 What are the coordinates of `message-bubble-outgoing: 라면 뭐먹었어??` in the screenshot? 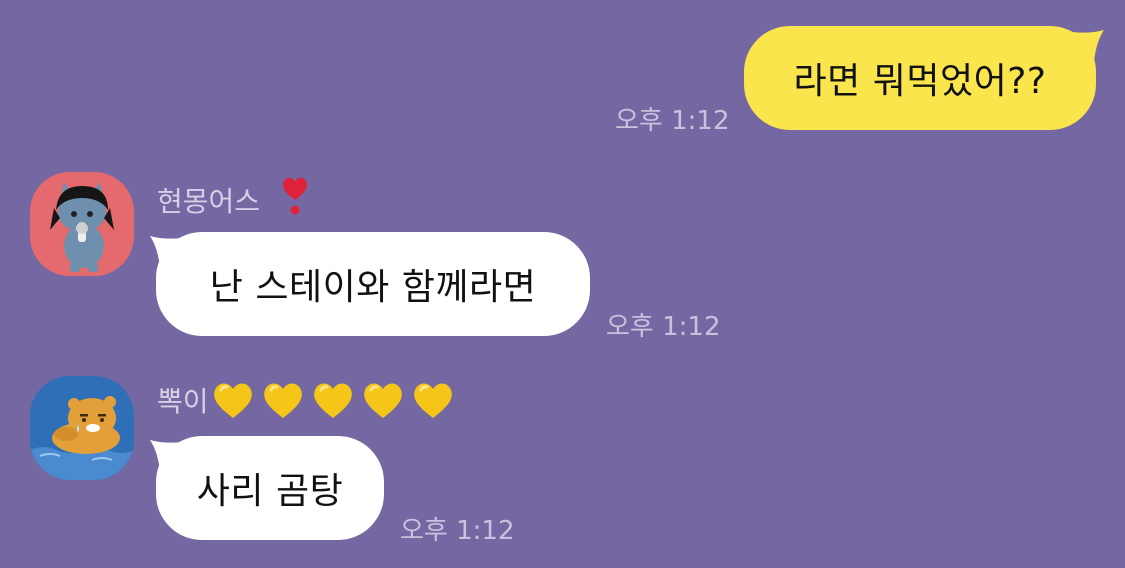 It's located at (920, 78).